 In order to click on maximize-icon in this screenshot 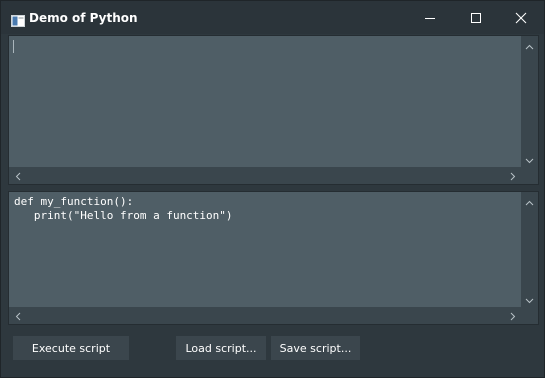, I will do `click(476, 18)`.